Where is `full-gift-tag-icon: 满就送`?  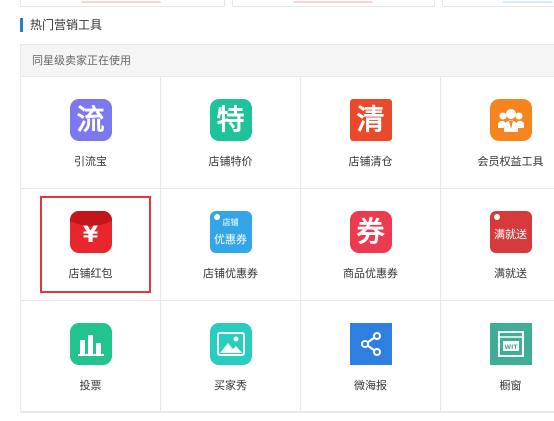 full-gift-tag-icon: 满就送 is located at coordinates (510, 232).